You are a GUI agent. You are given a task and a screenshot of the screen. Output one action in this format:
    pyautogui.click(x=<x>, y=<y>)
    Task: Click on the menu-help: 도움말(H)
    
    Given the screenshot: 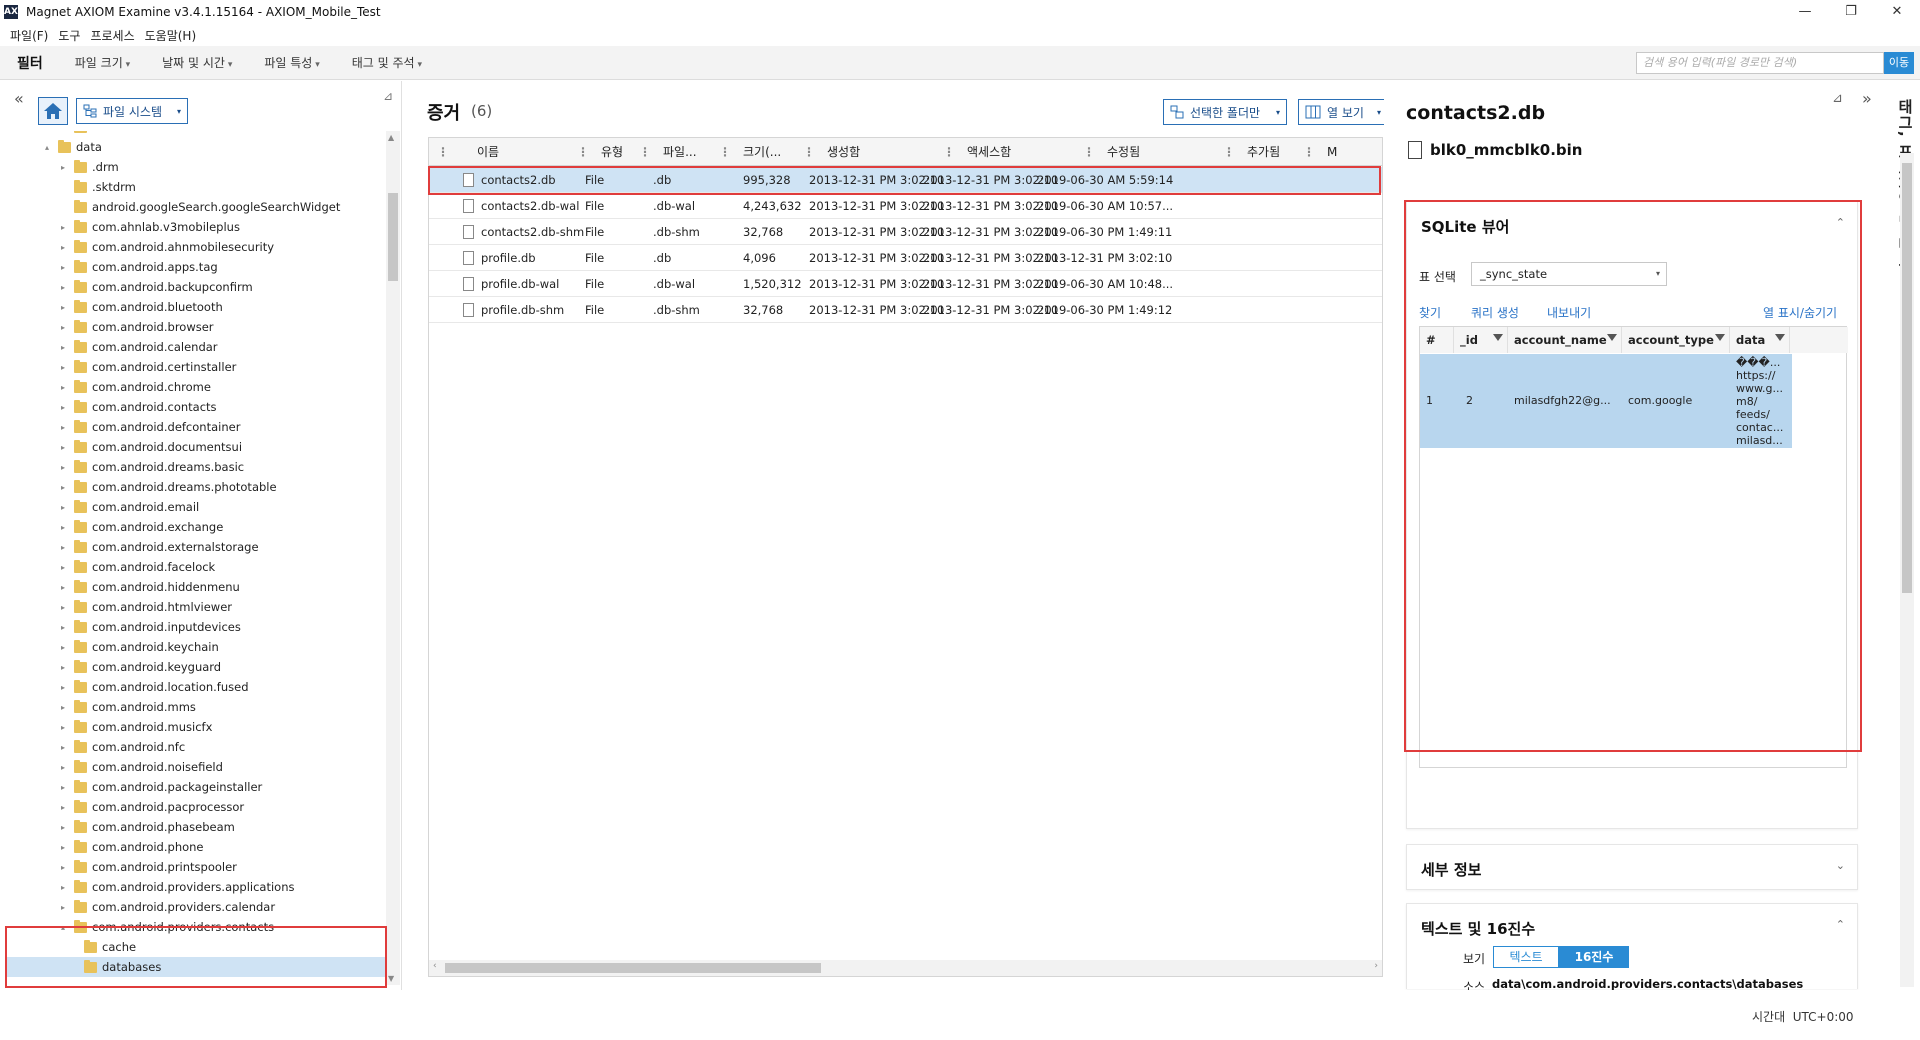 What is the action you would take?
    pyautogui.click(x=171, y=35)
    